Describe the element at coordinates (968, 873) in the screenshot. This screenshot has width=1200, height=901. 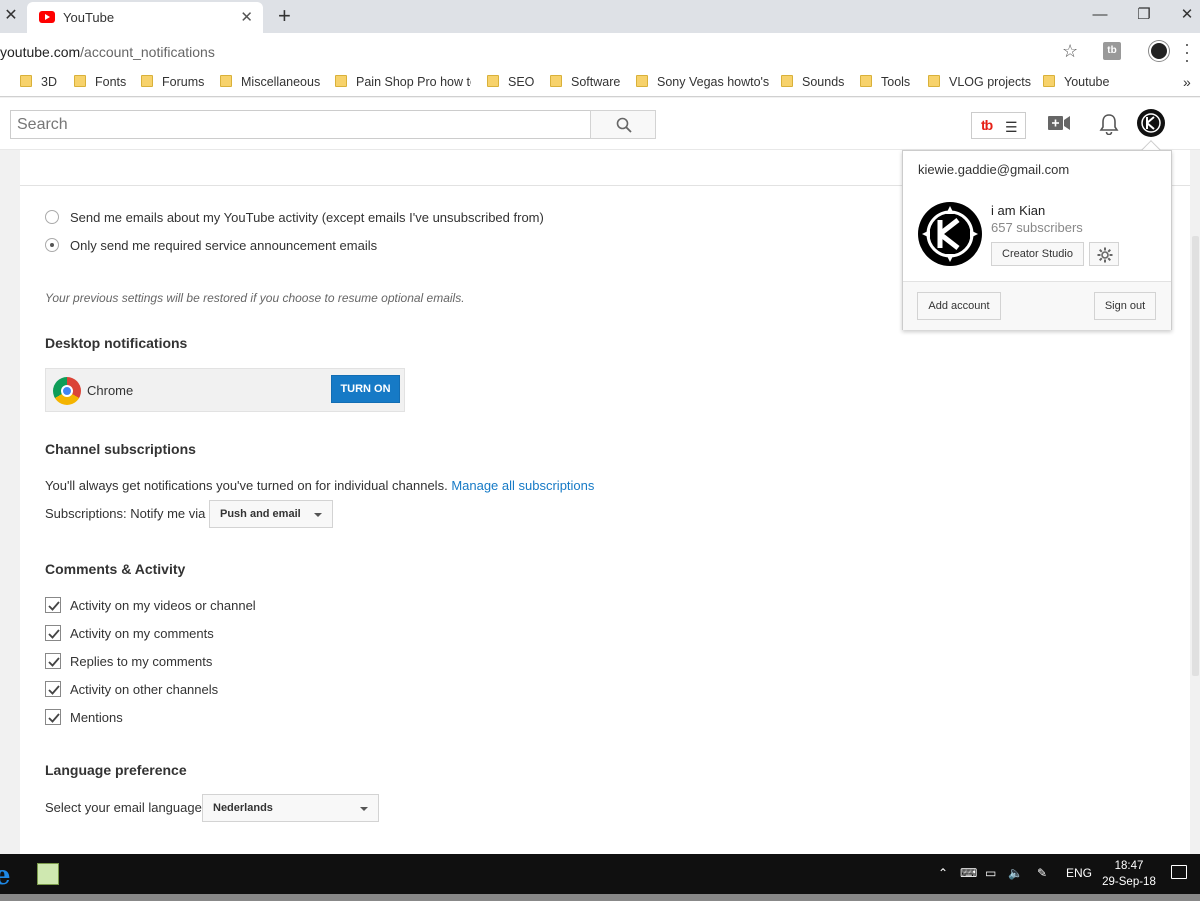
I see `keyboard-icon: ⌨` at that location.